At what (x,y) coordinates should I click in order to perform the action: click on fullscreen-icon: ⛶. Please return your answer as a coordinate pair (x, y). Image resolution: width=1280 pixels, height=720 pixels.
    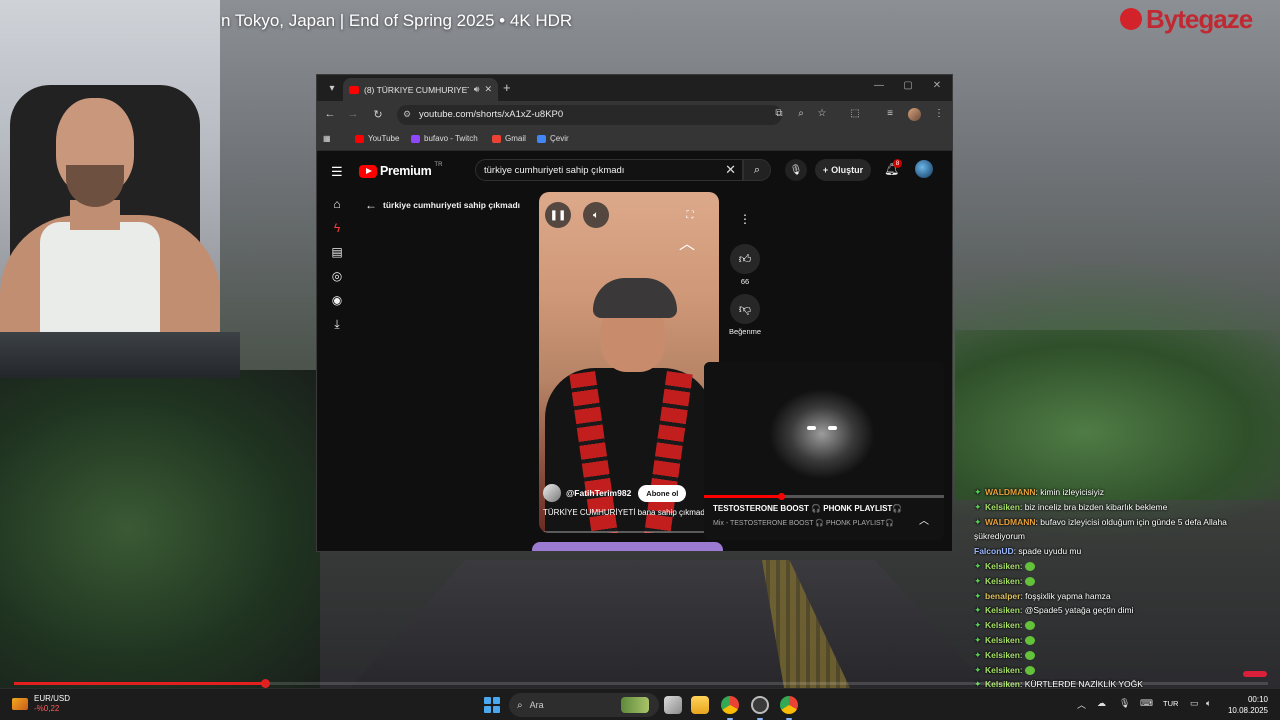
    Looking at the image, I should click on (690, 215).